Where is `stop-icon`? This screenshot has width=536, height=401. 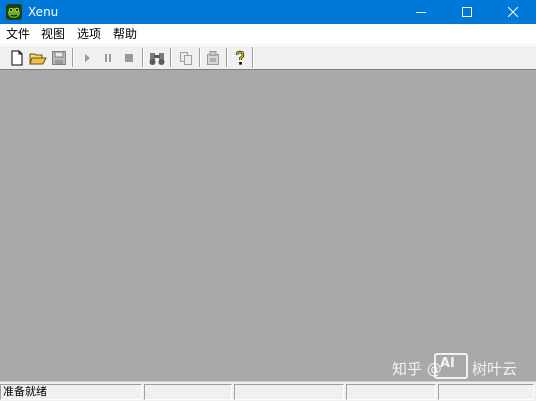
stop-icon is located at coordinates (129, 58).